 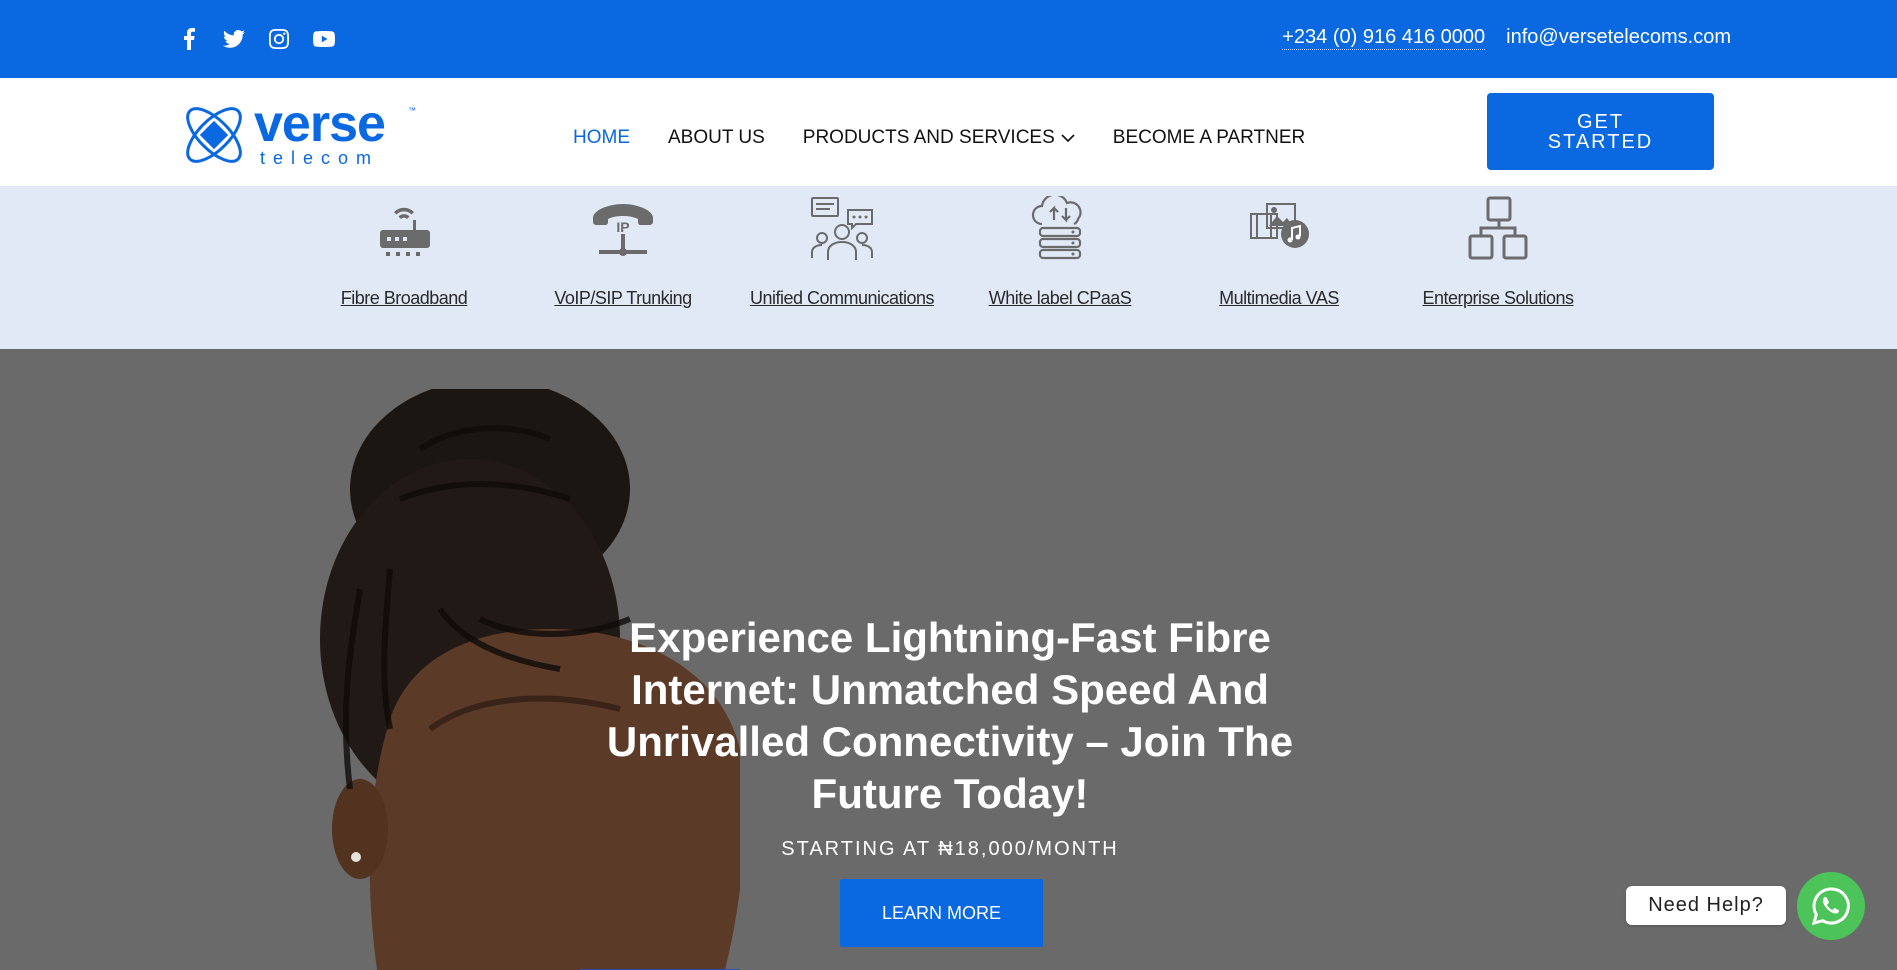 What do you see at coordinates (1279, 229) in the screenshot?
I see `multimedia-icon` at bounding box center [1279, 229].